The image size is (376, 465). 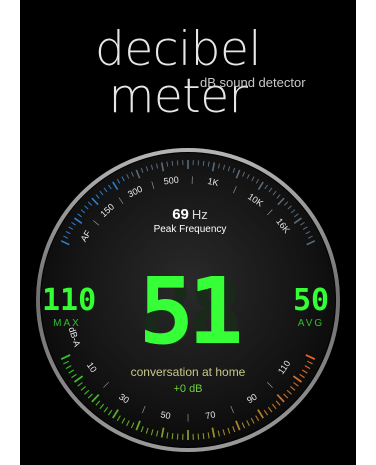 What do you see at coordinates (190, 229) in the screenshot?
I see `peak-frequency-label: Peak Frequency` at bounding box center [190, 229].